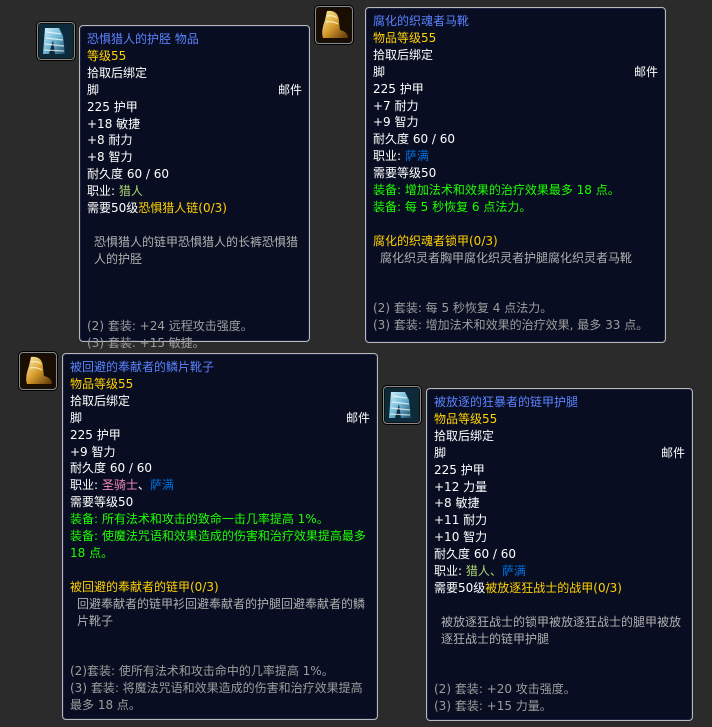 This screenshot has width=712, height=727. What do you see at coordinates (515, 156) in the screenshot?
I see `class-requirement: 职业: 萨满` at bounding box center [515, 156].